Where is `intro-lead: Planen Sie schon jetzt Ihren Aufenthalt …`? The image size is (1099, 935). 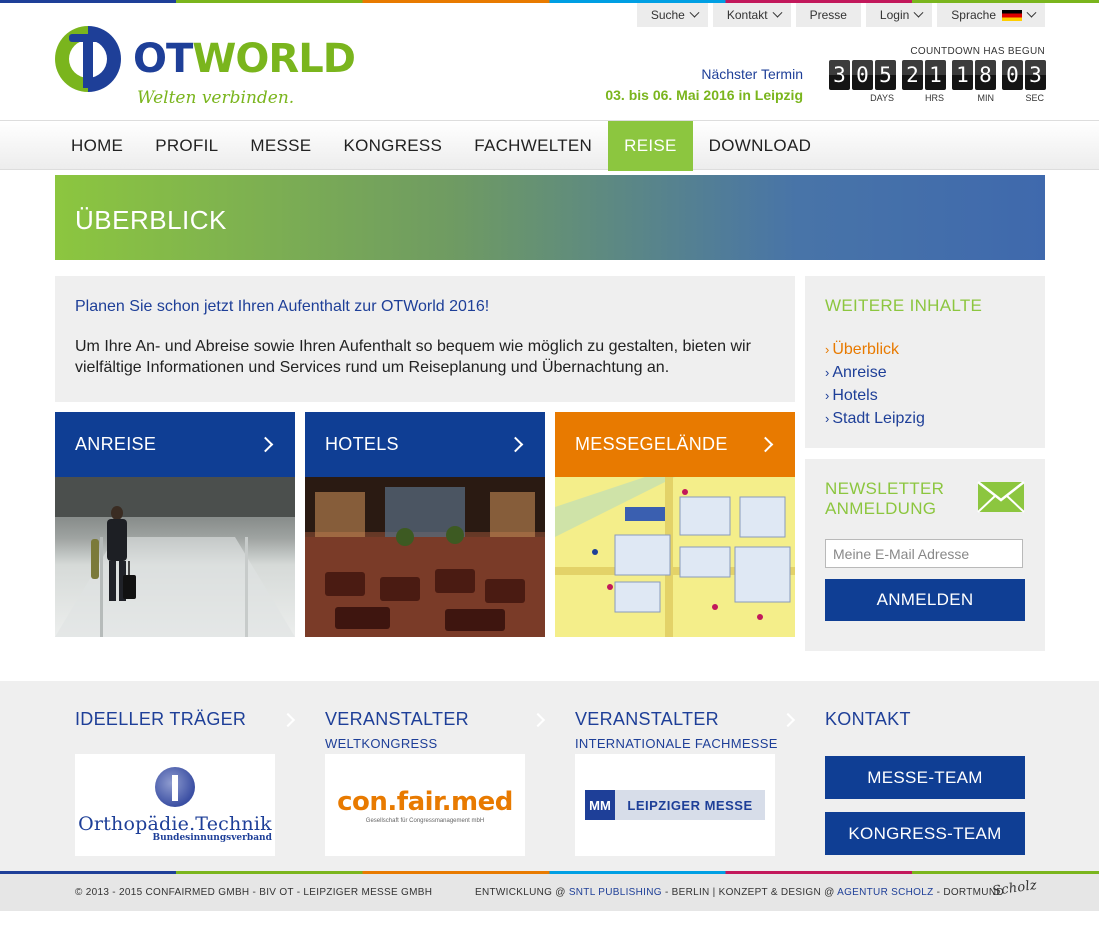
intro-lead: Planen Sie schon jetzt Ihren Aufenthalt … is located at coordinates (282, 306).